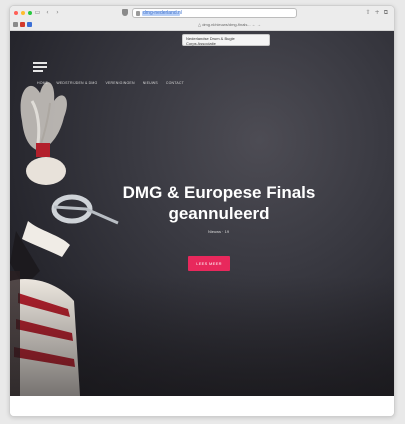  I want to click on address-bar: dmg-nederland.nl, so click(214, 13).